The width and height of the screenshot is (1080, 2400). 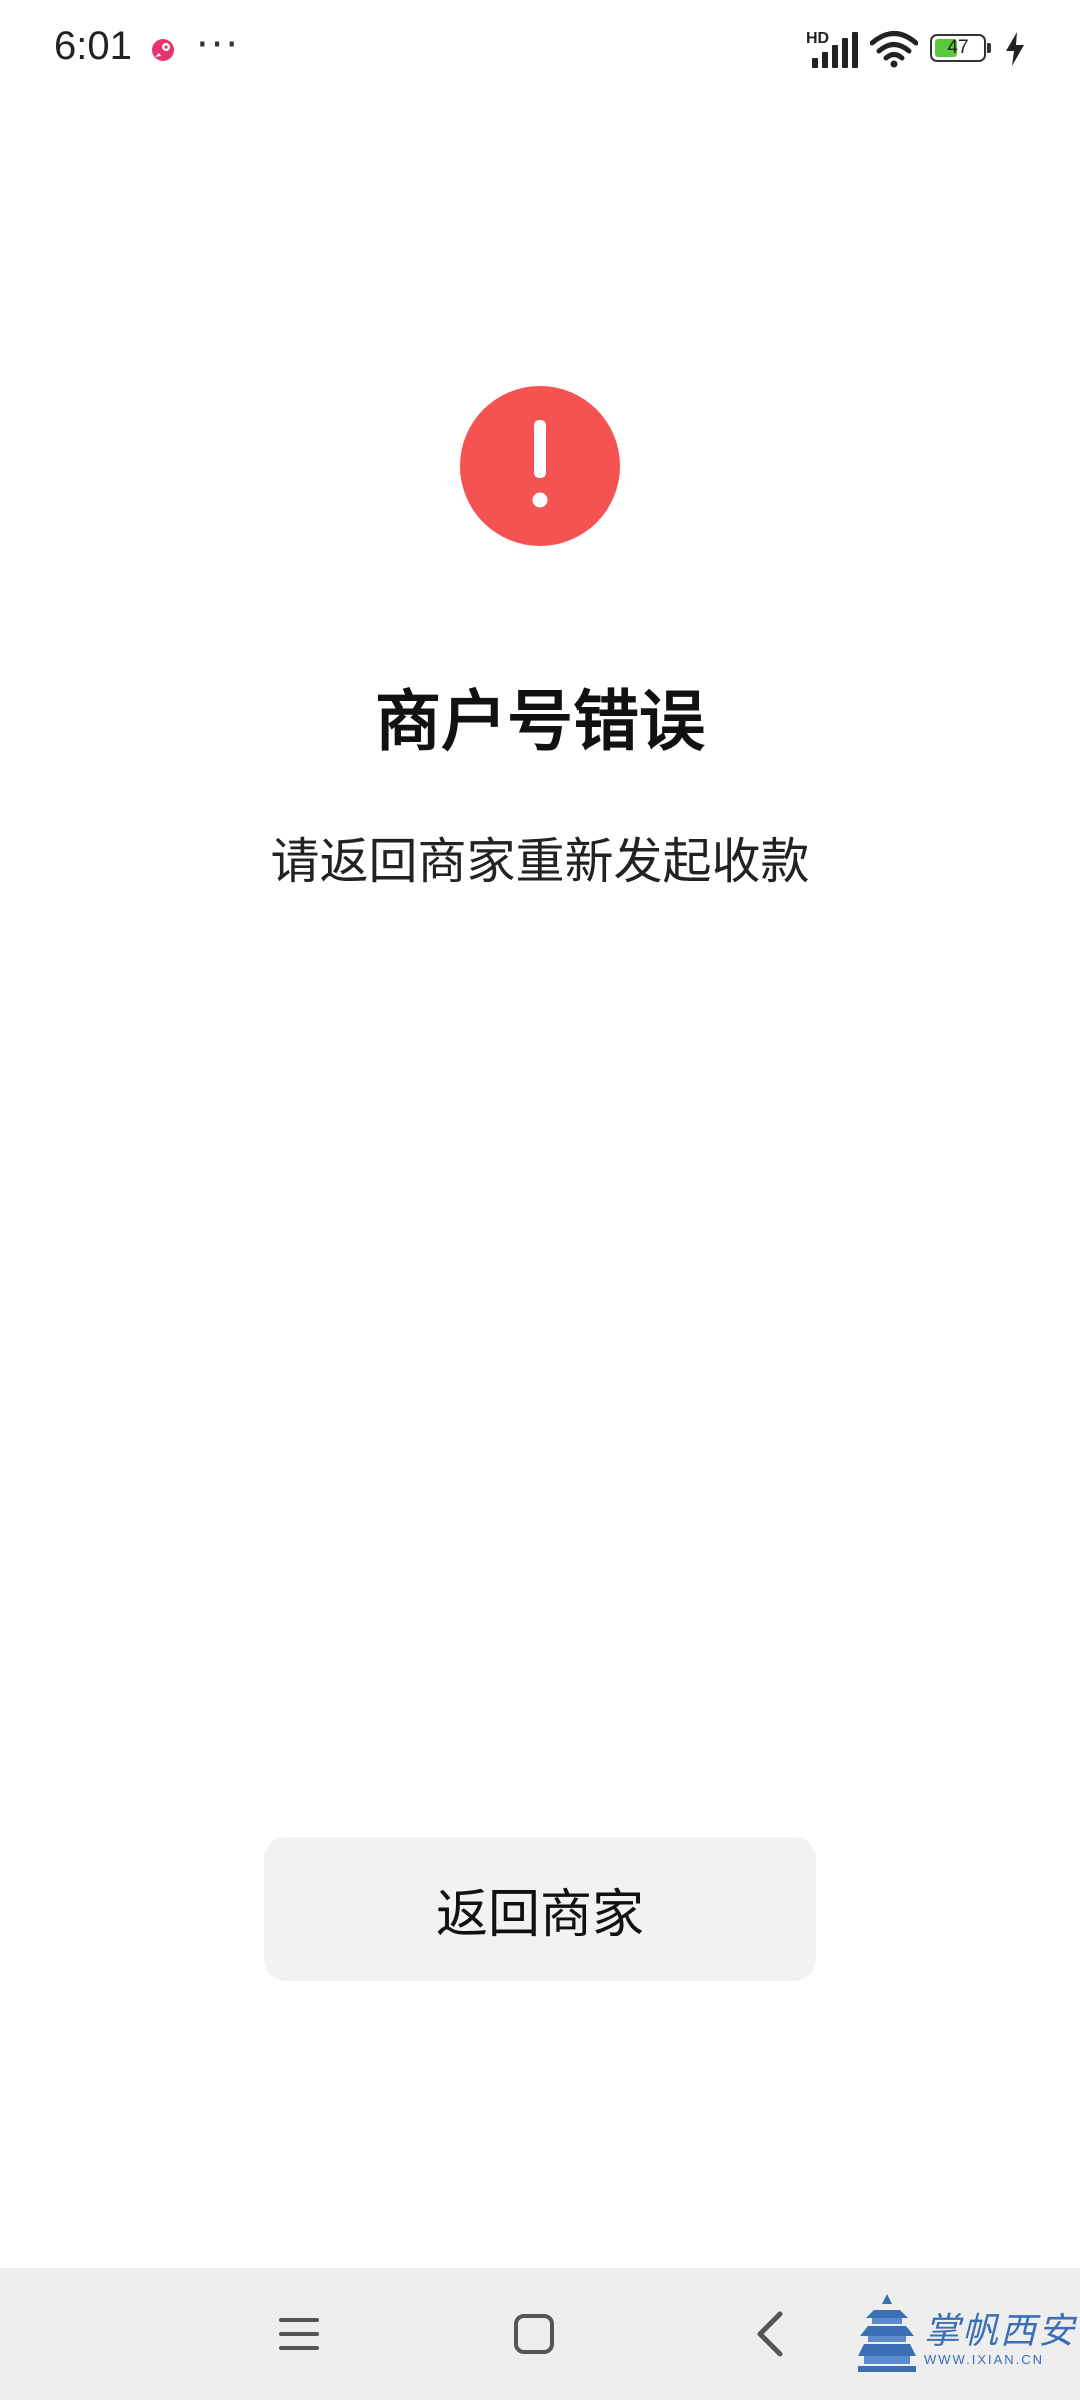 I want to click on exclamation-circle-icon, so click(x=540, y=466).